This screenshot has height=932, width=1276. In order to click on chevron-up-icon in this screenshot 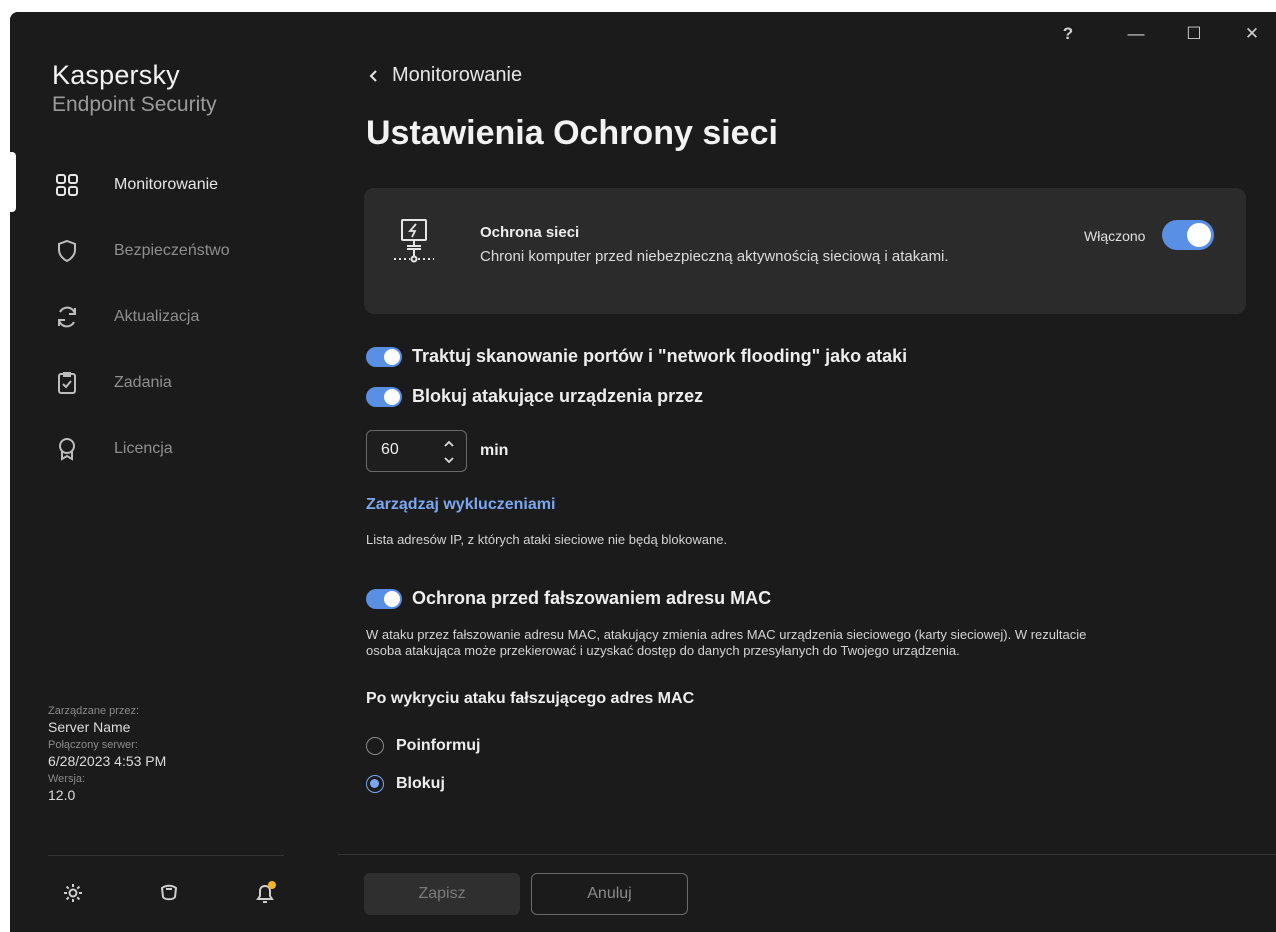, I will do `click(449, 444)`.